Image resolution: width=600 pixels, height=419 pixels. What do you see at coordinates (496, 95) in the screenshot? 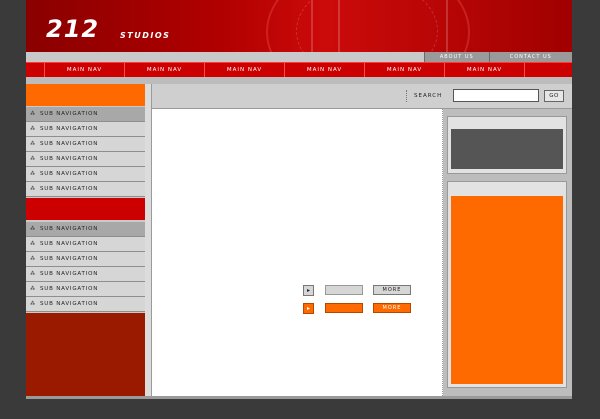
I see `search-input` at bounding box center [496, 95].